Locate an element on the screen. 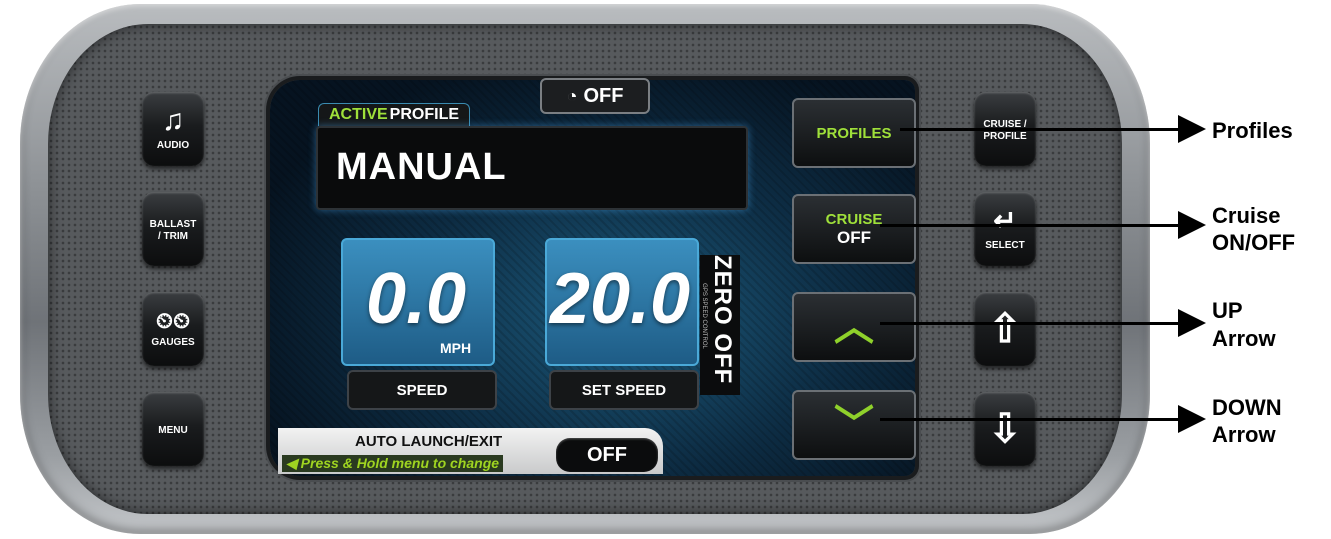  select-label: SELECT is located at coordinates (1005, 245).